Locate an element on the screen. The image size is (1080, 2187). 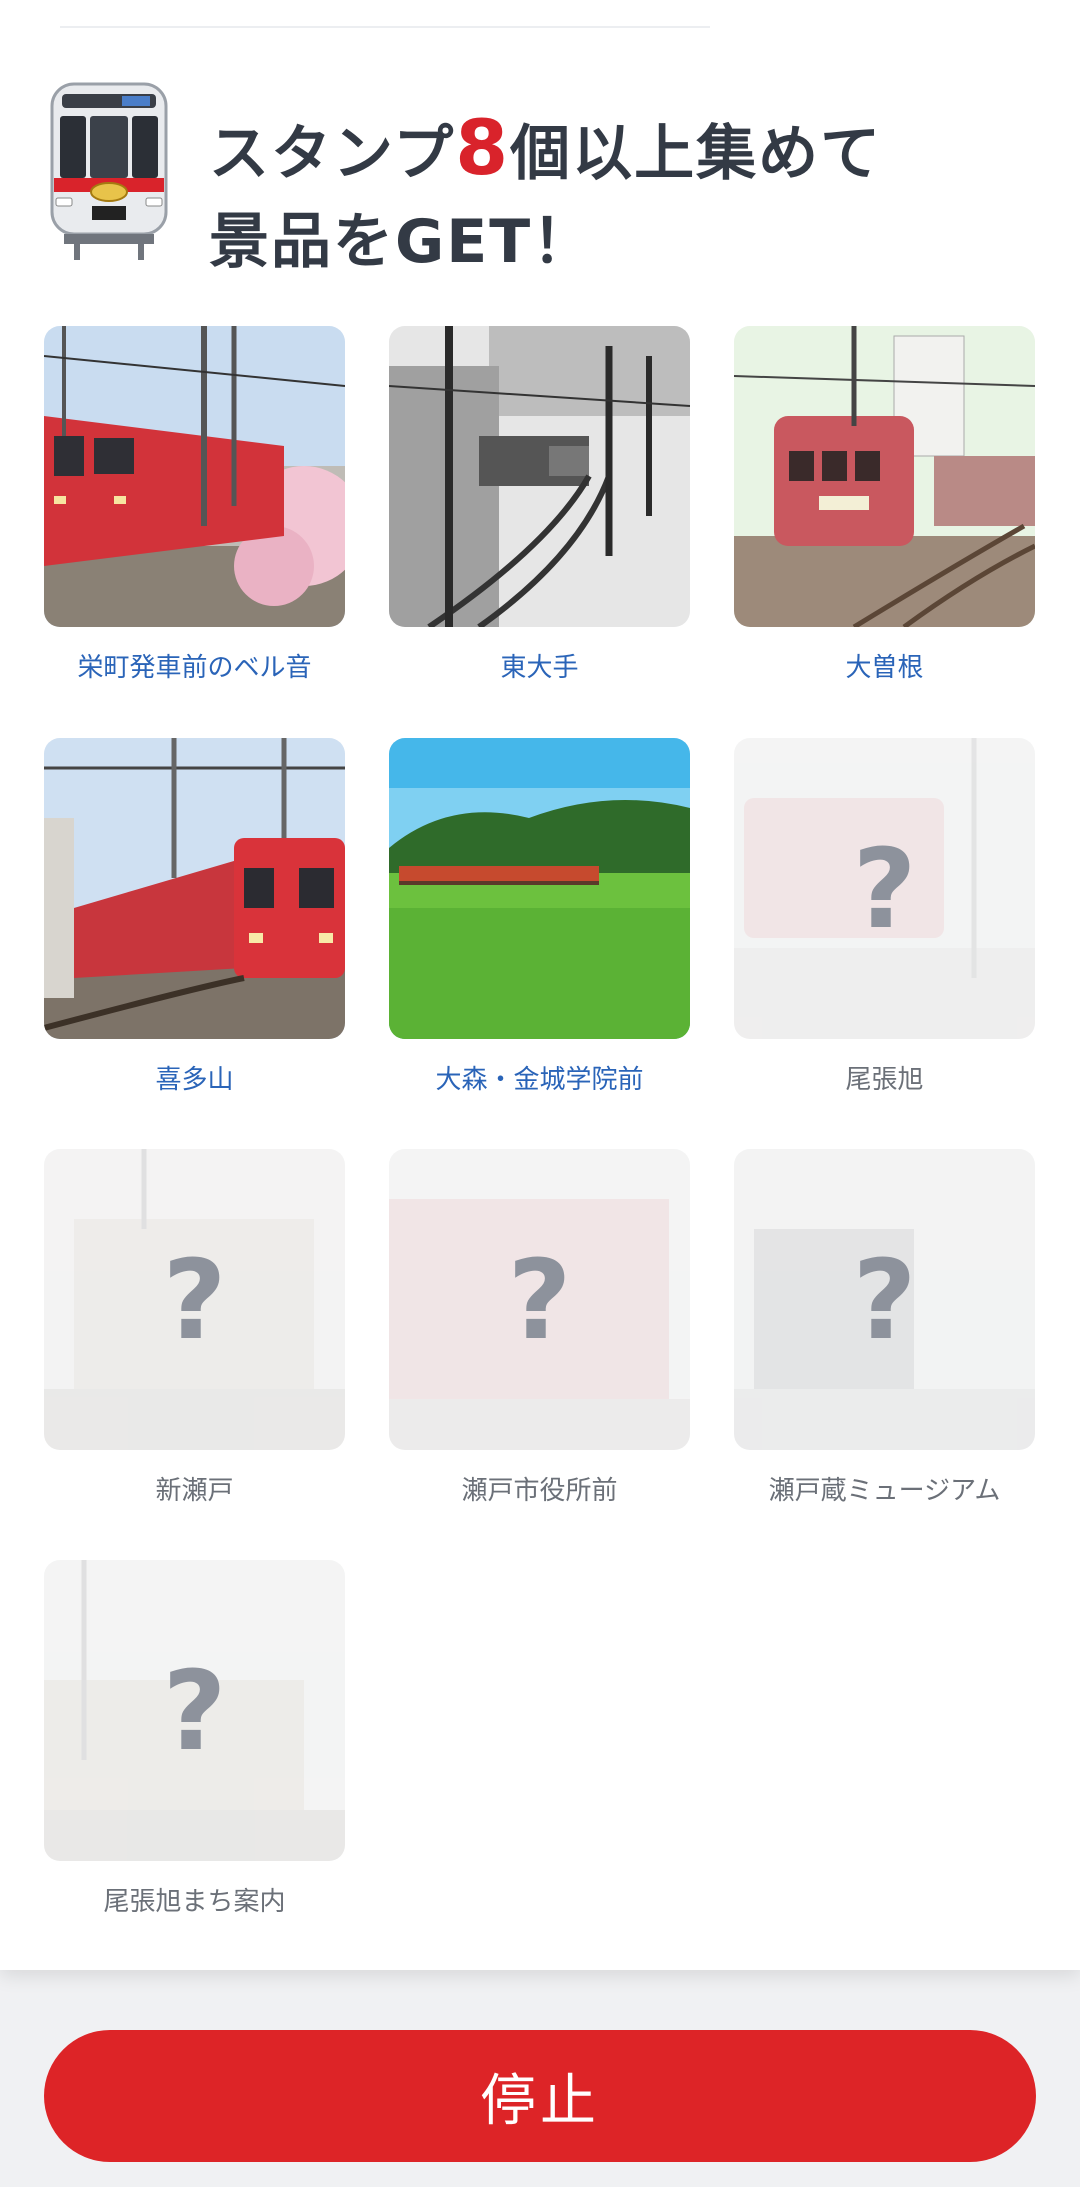
stamp-label: 東大手 is located at coordinates (539, 668).